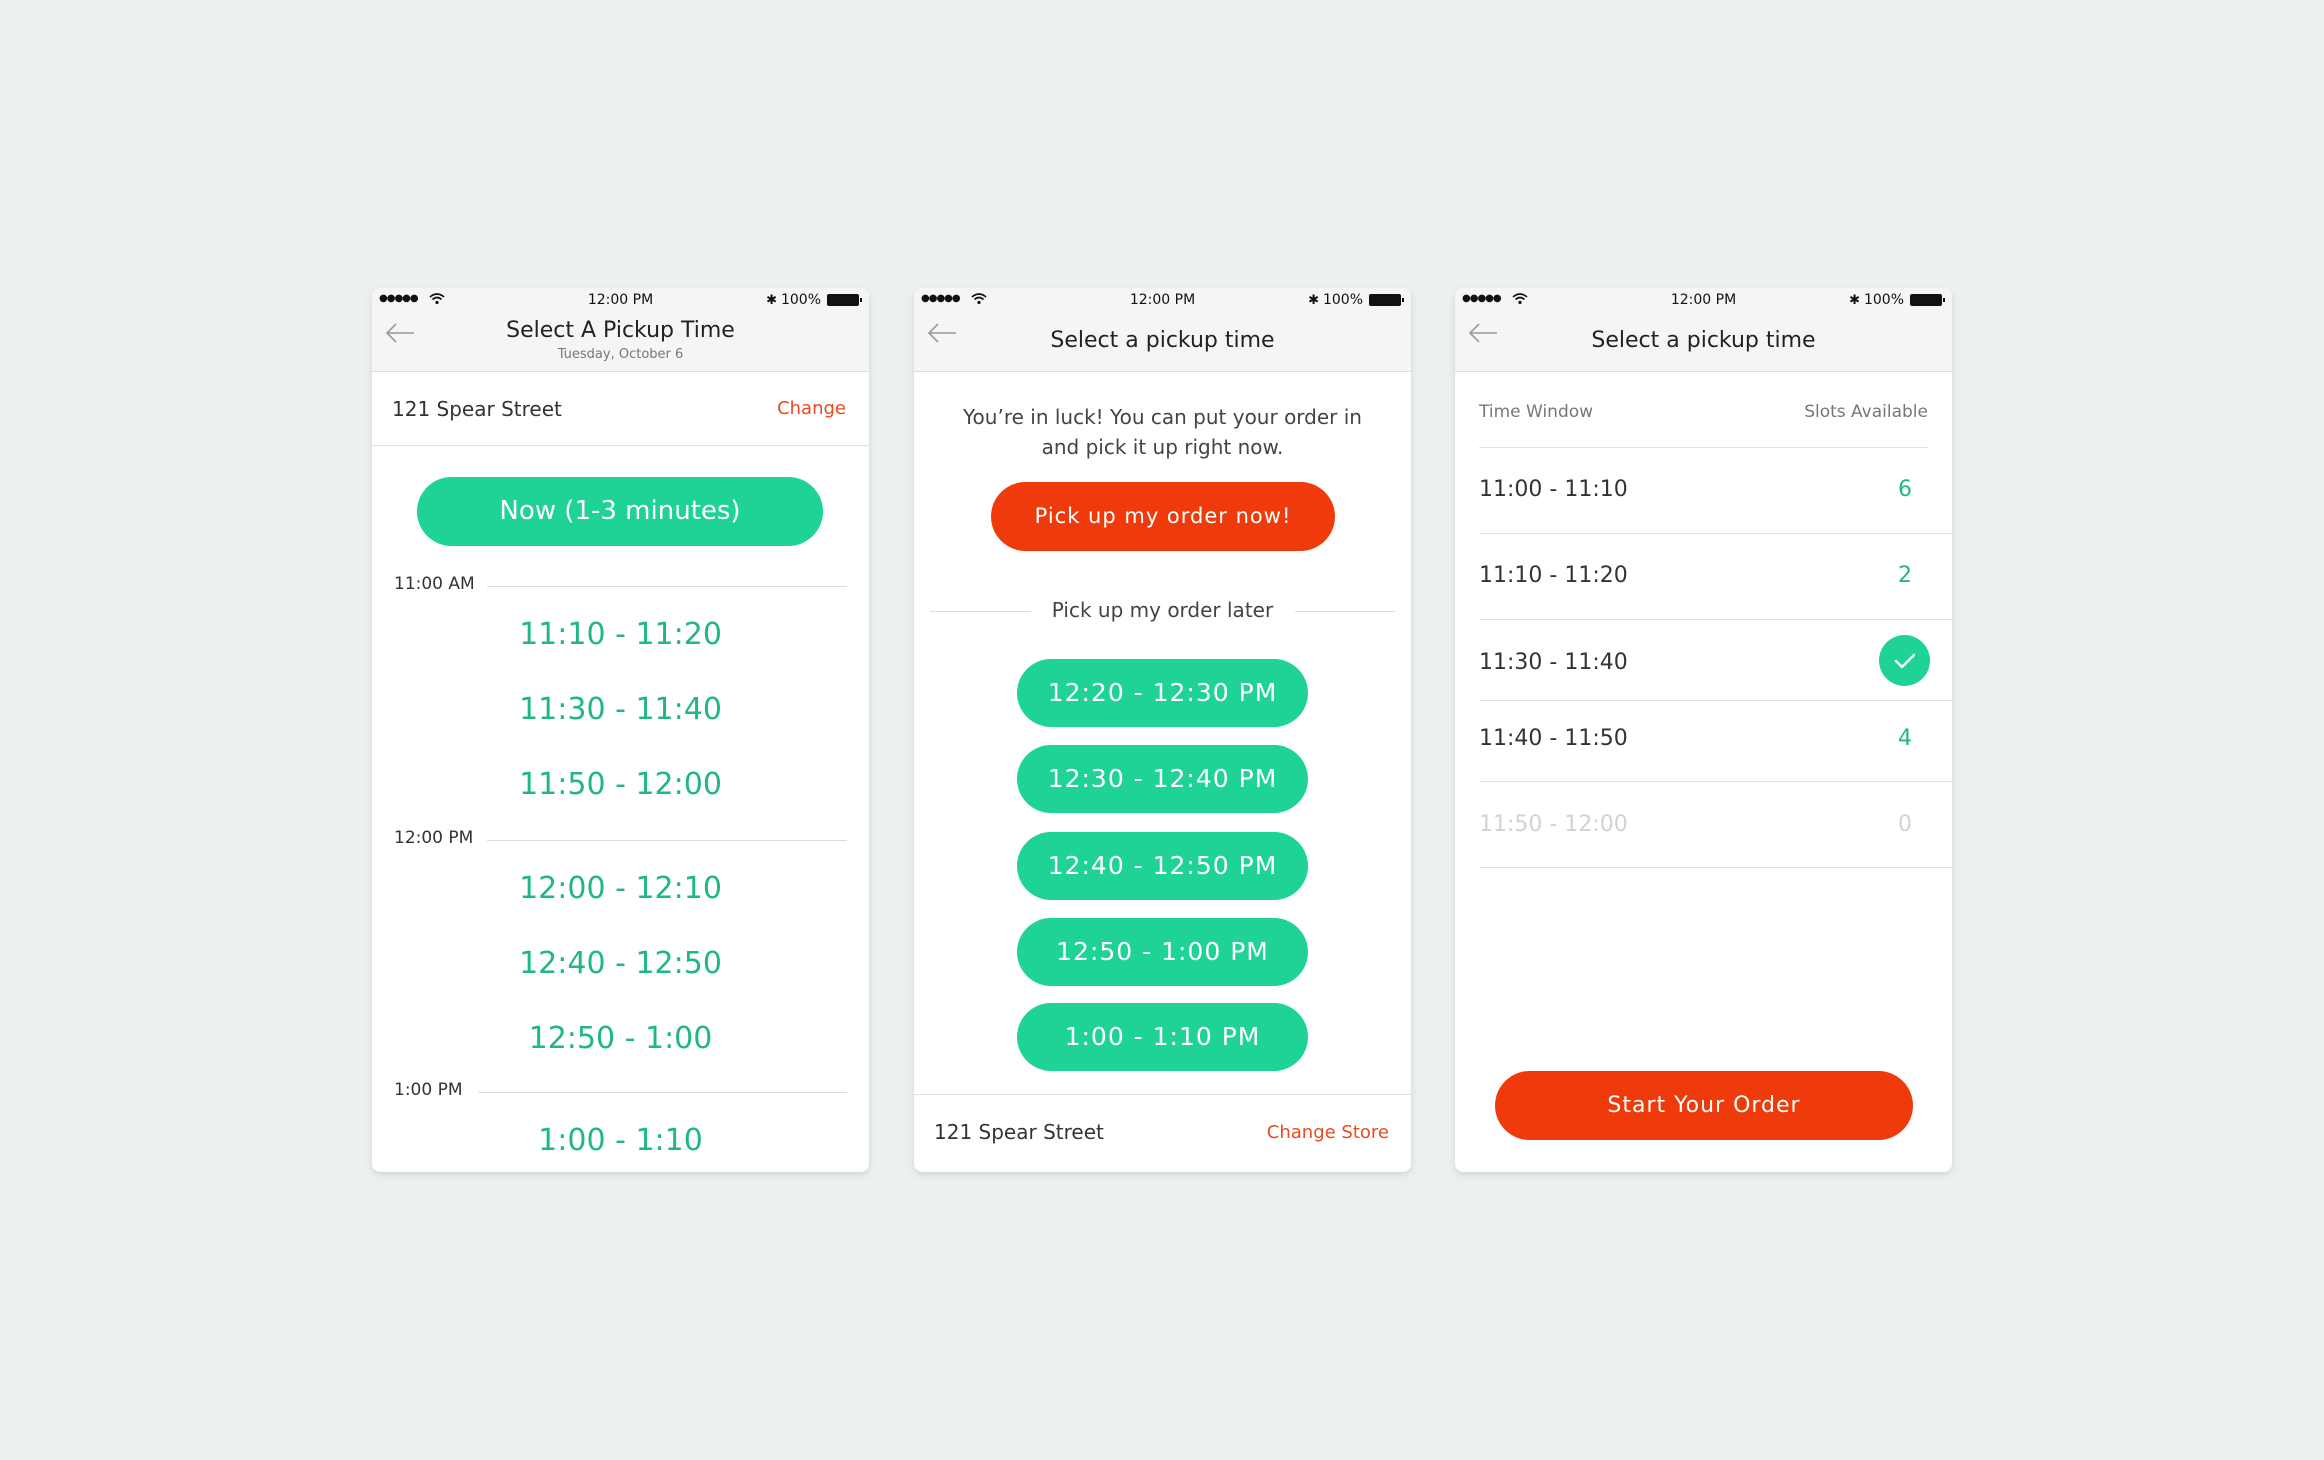 The image size is (2324, 1460). What do you see at coordinates (1162, 866) in the screenshot?
I see `time-slot-button: 12:40 - 12:50 PM` at bounding box center [1162, 866].